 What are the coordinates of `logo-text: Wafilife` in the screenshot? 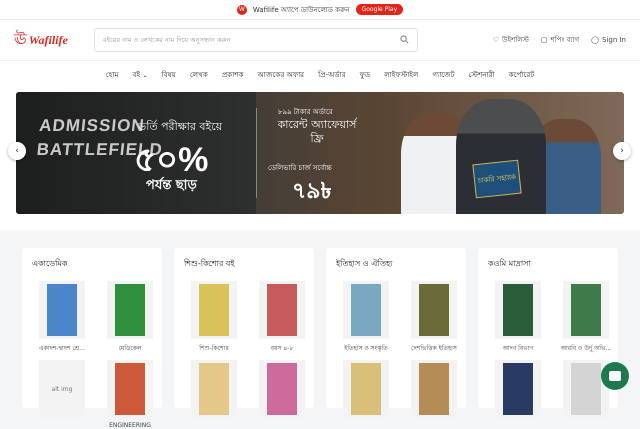 It's located at (48, 39).